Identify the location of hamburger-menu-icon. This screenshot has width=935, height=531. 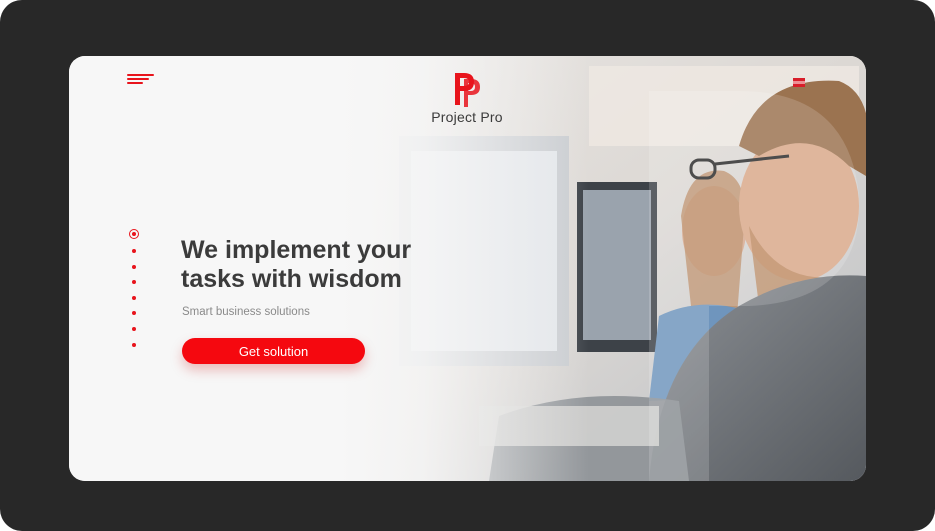
(141, 81).